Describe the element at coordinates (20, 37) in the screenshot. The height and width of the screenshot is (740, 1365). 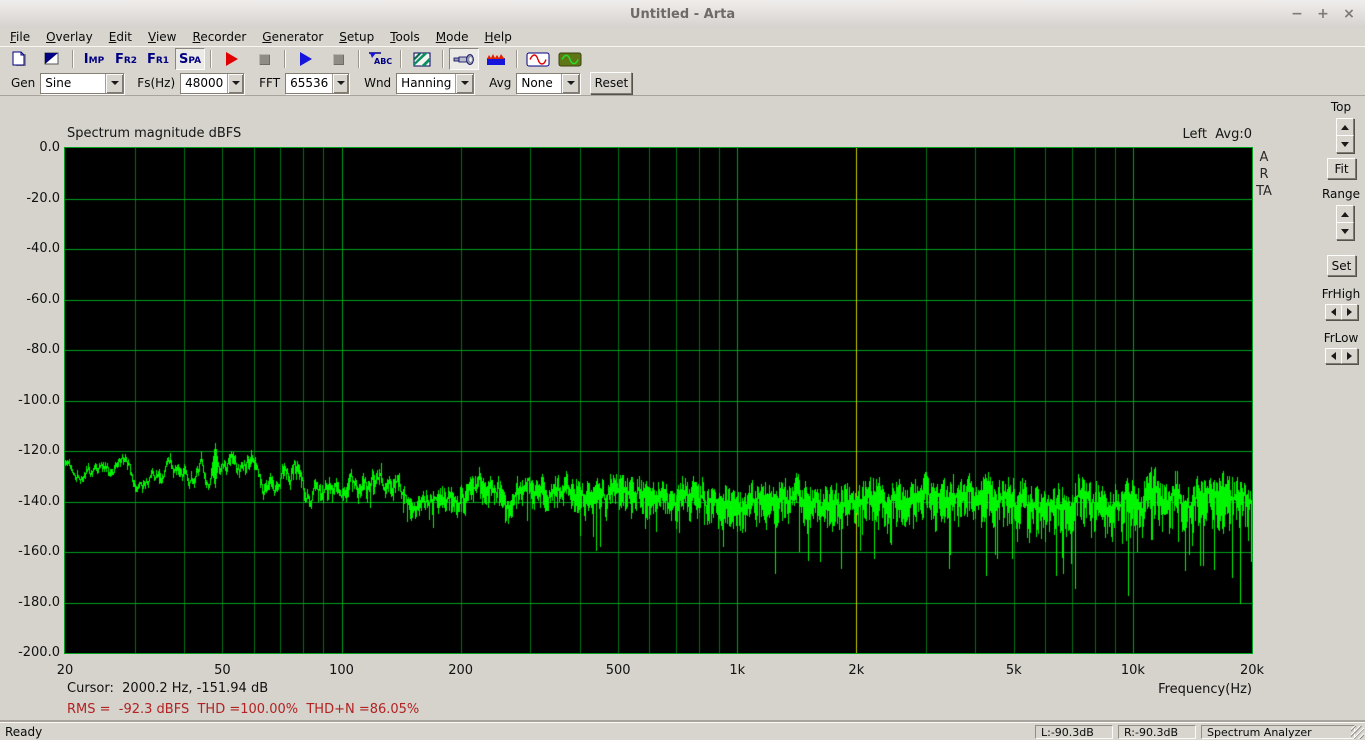
I see `menu-file: File` at that location.